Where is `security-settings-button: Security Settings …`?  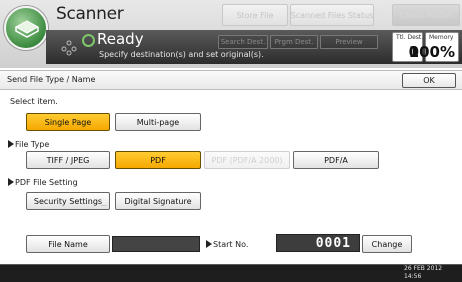
security-settings-button: Security Settings … is located at coordinates (68, 201).